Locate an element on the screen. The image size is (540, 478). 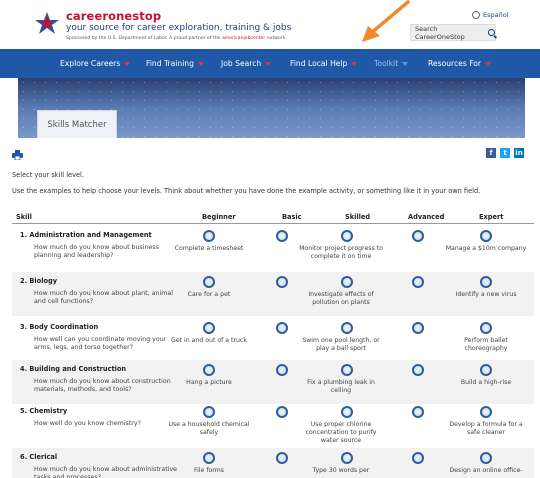
header-expert: Expert is located at coordinates (491, 217).